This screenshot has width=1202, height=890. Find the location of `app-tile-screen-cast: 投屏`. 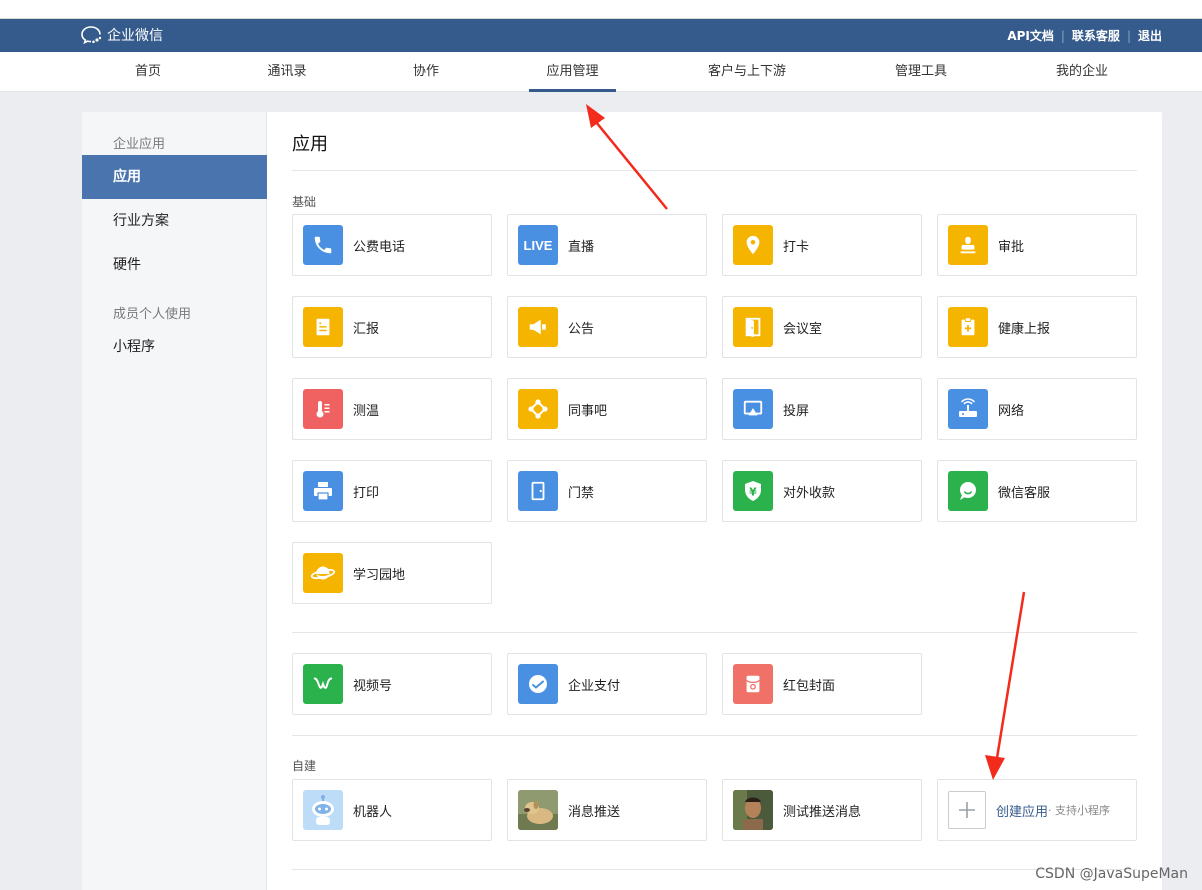

app-tile-screen-cast: 投屏 is located at coordinates (822, 409).